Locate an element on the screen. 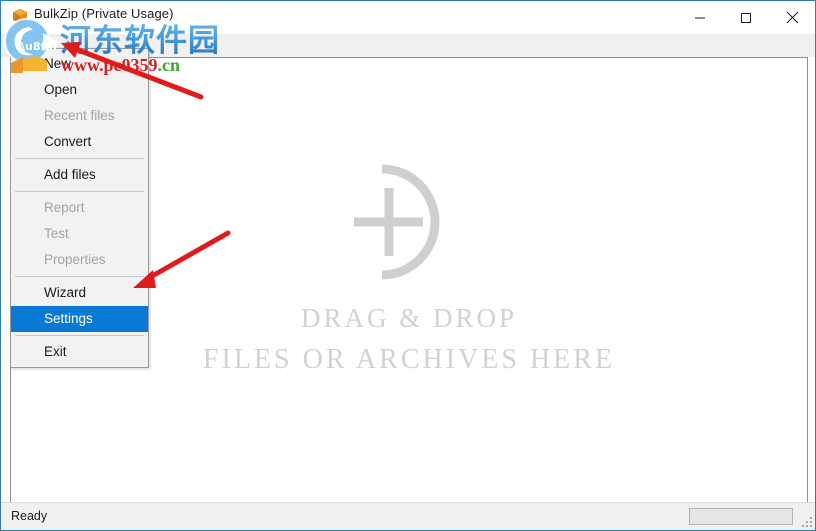  menu-item-properties: Properties is located at coordinates (75, 259).